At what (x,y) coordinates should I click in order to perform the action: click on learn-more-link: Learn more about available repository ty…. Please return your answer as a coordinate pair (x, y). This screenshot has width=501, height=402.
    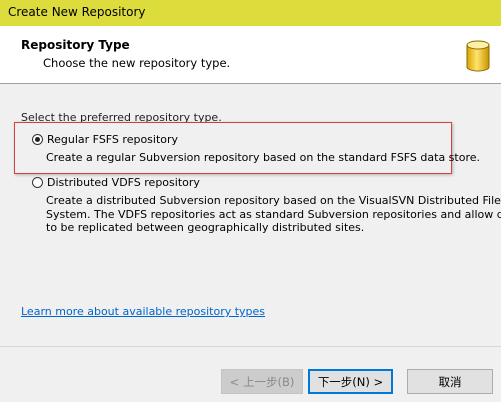
    Looking at the image, I should click on (143, 311).